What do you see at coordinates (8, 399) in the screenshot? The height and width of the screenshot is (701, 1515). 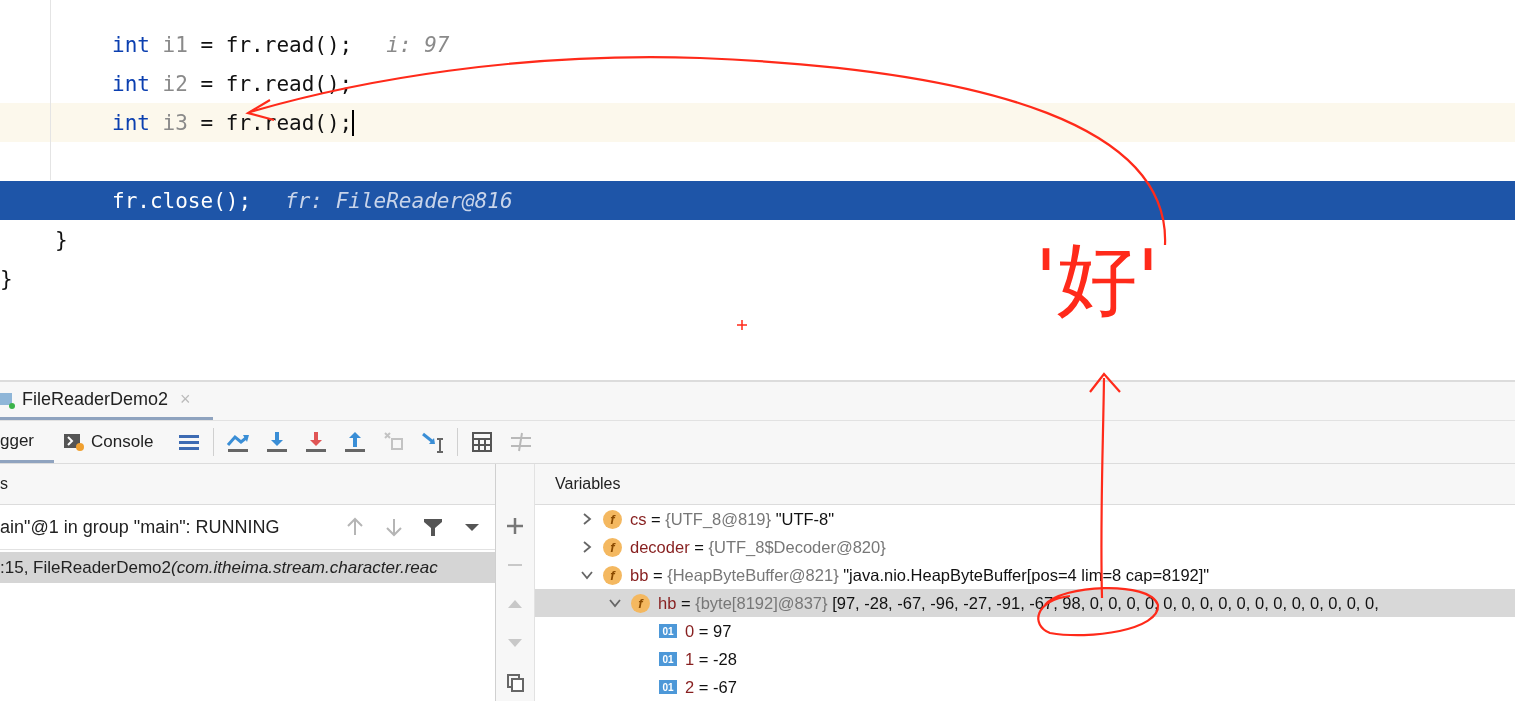 I see `app-window-icon` at bounding box center [8, 399].